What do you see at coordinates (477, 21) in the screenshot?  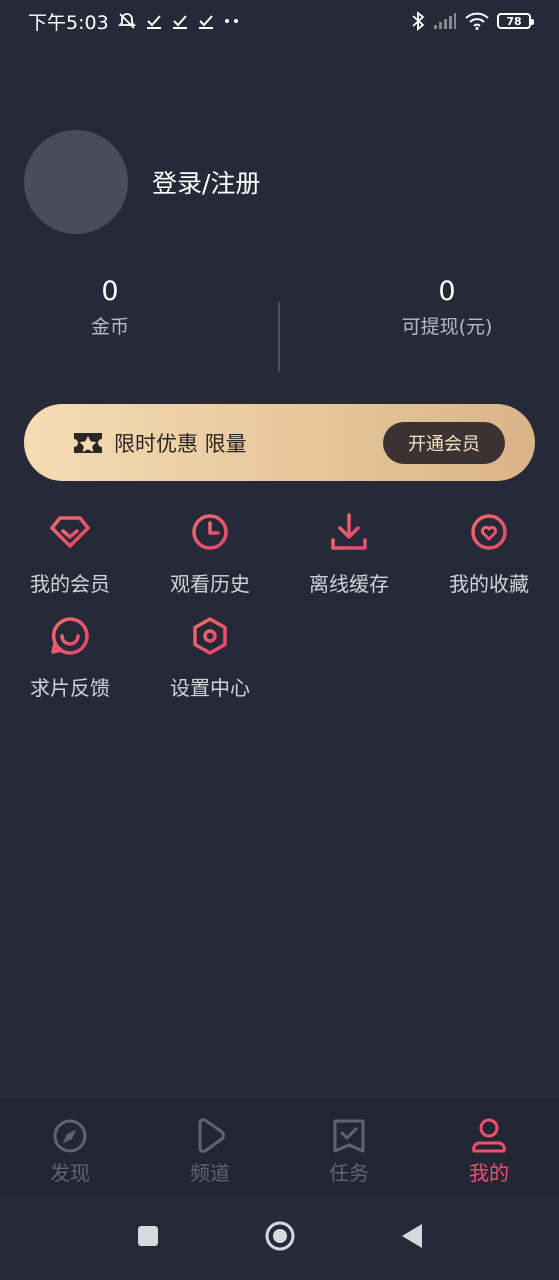 I see `wifi-icon` at bounding box center [477, 21].